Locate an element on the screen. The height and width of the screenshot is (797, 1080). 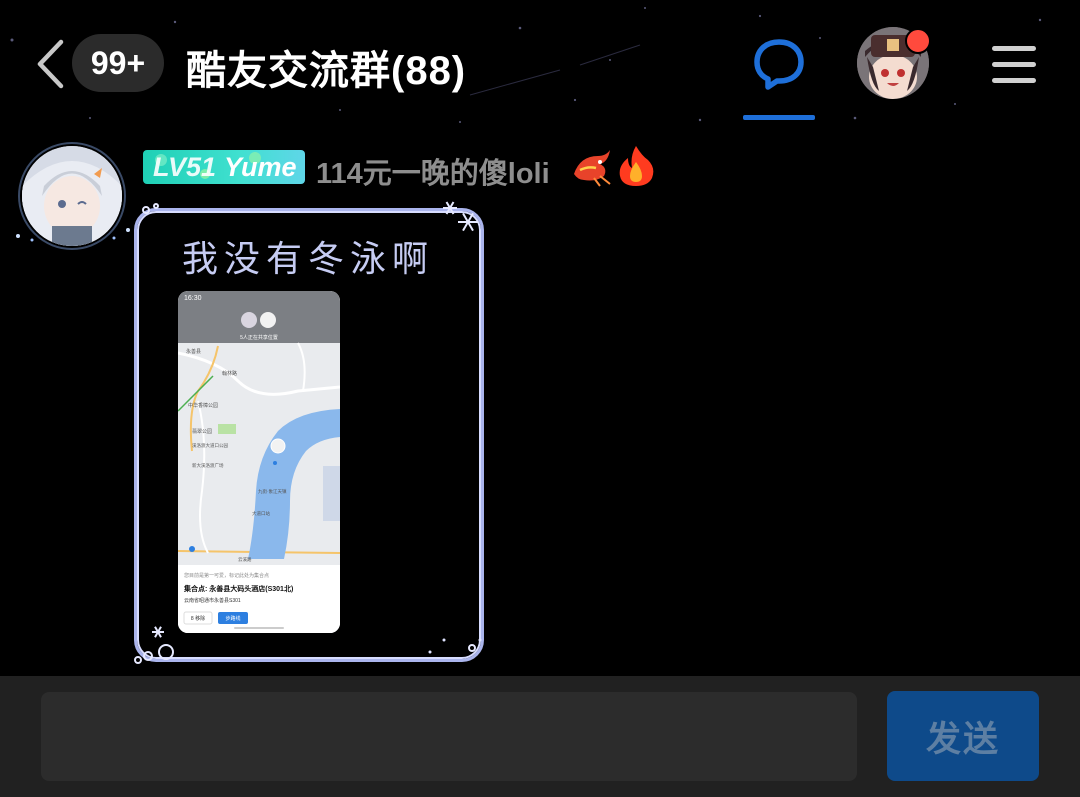
map-label-8: 大道口站 is located at coordinates (261, 513).